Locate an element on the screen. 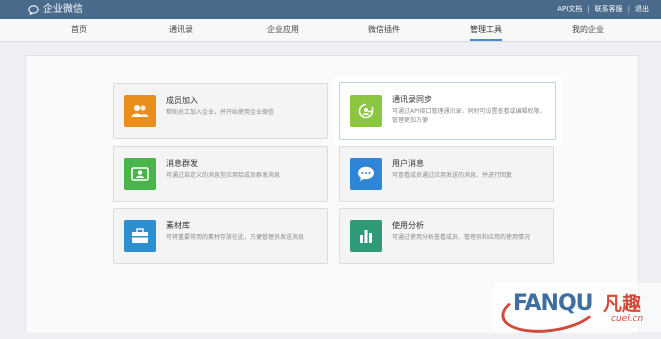 The height and width of the screenshot is (339, 661). brand: 企业微信 is located at coordinates (55, 9).